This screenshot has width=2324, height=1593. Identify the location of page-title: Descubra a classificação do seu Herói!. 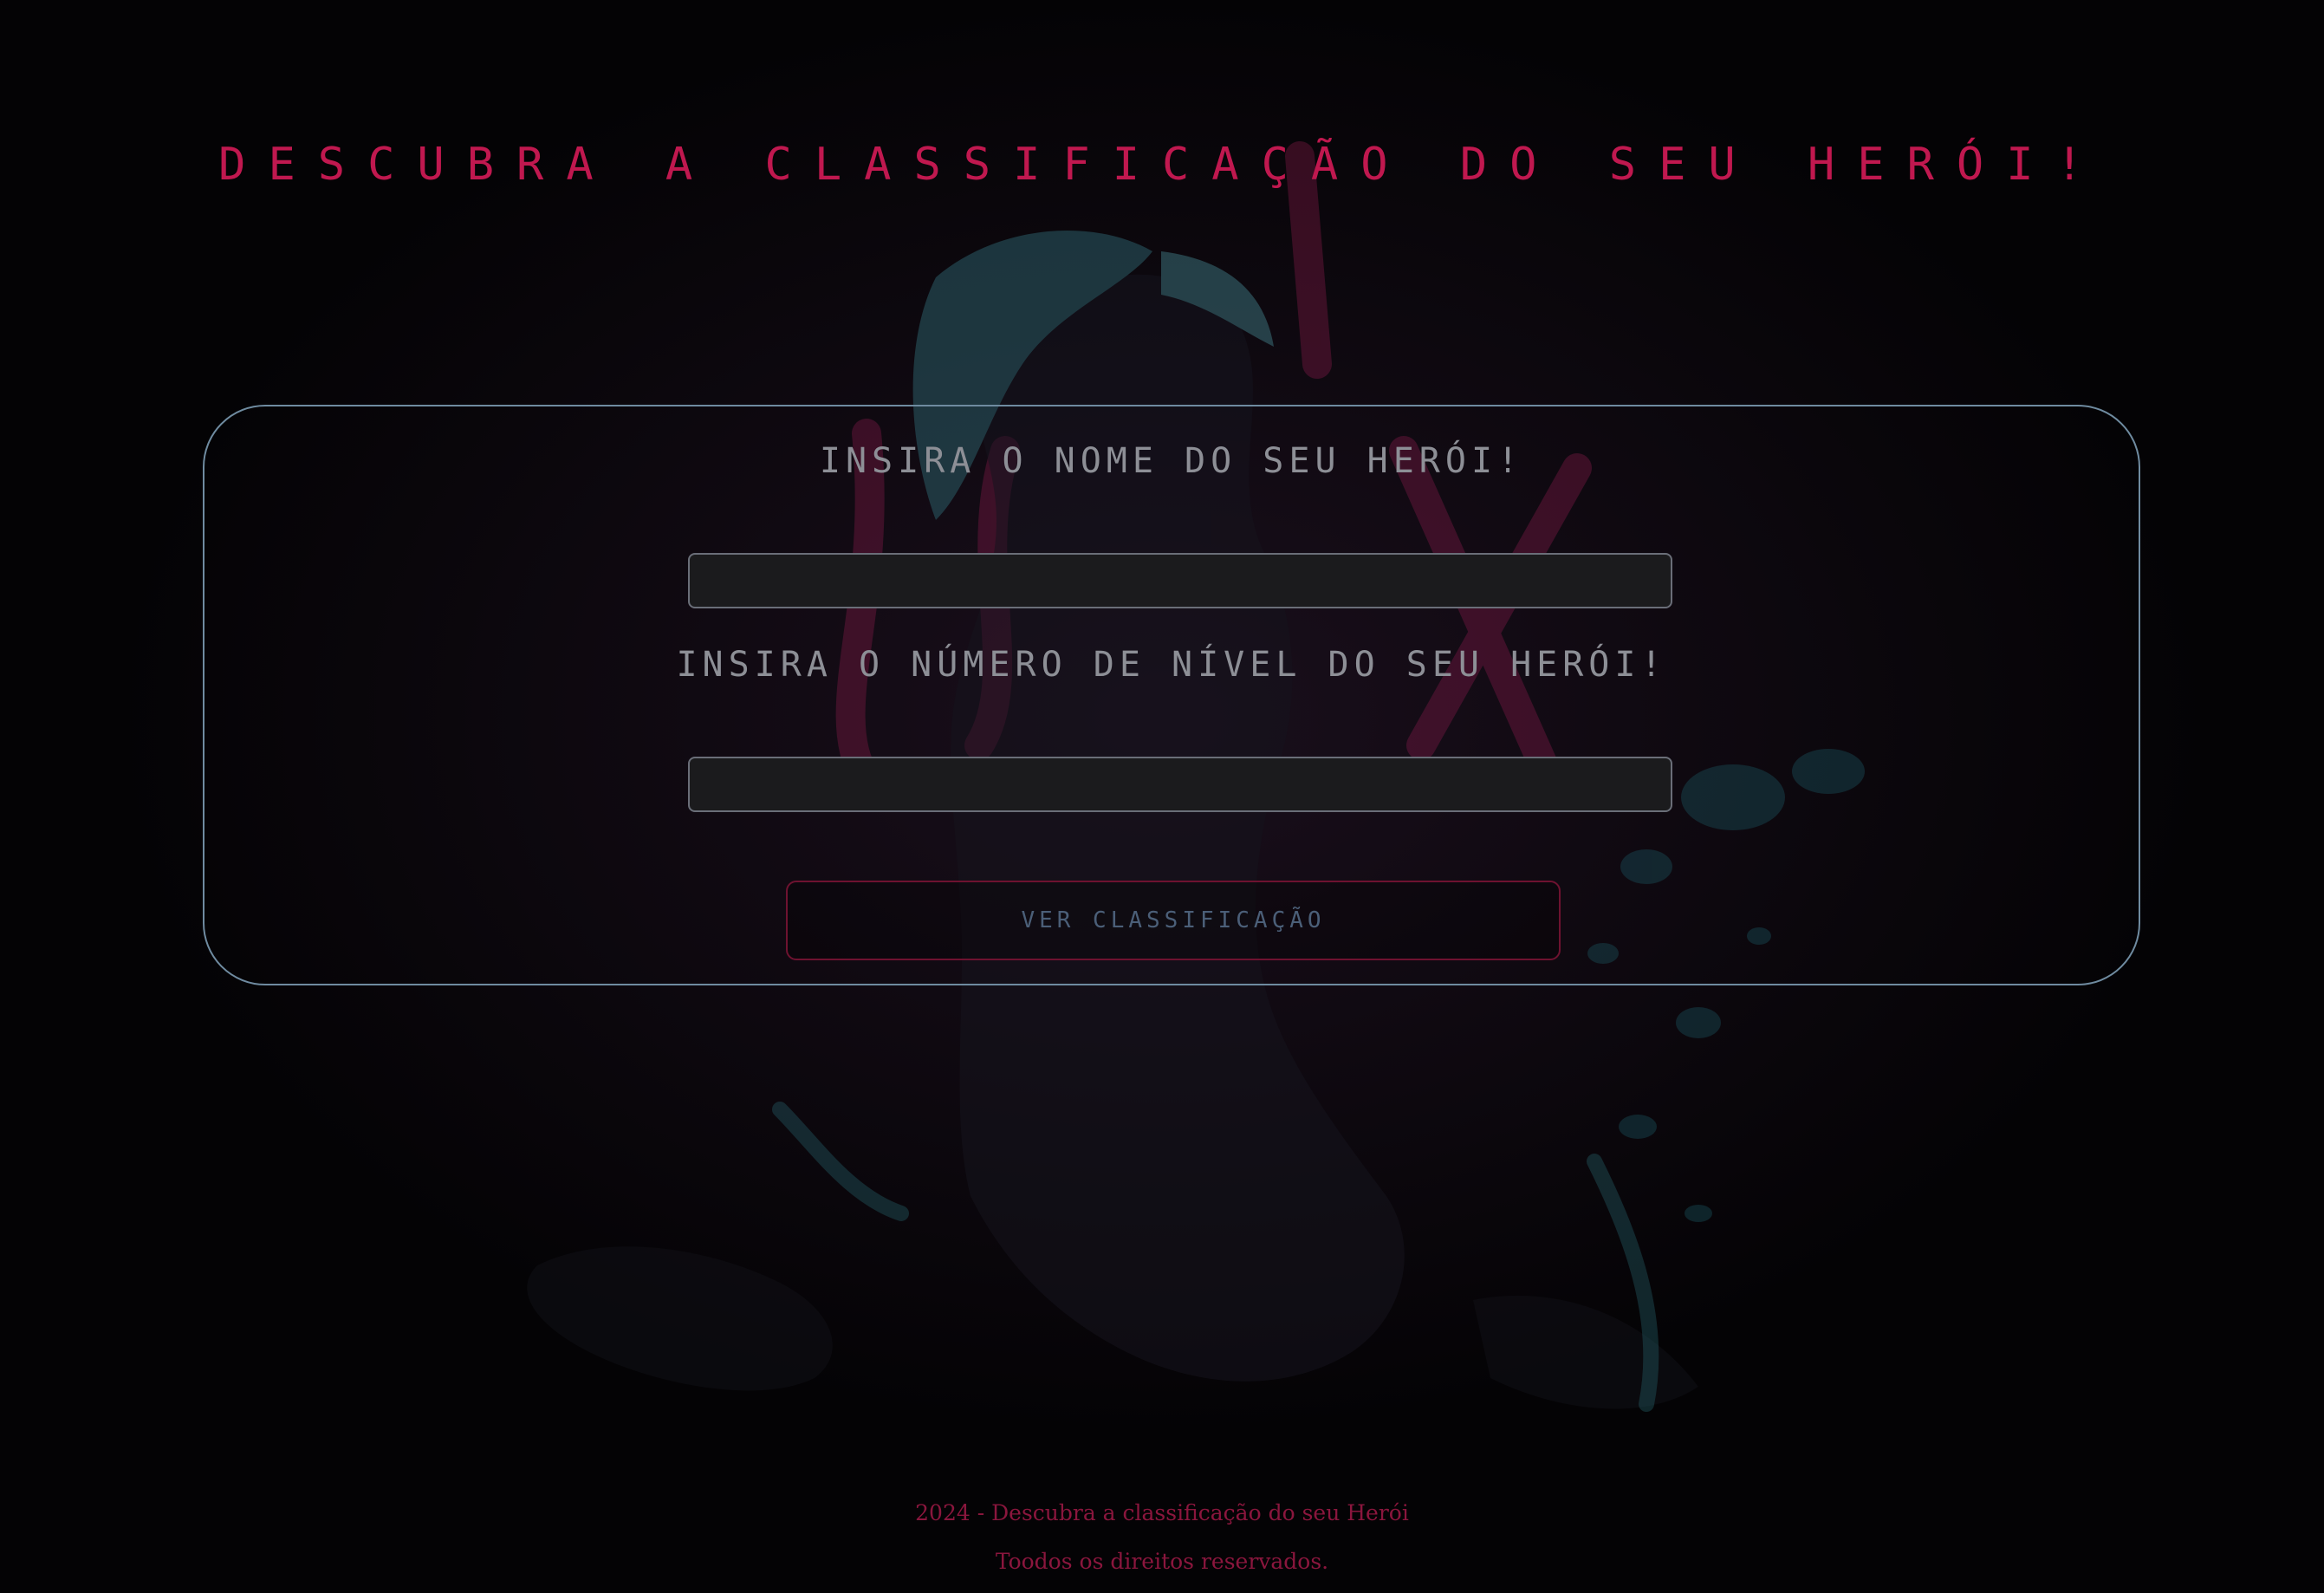
(1162, 165).